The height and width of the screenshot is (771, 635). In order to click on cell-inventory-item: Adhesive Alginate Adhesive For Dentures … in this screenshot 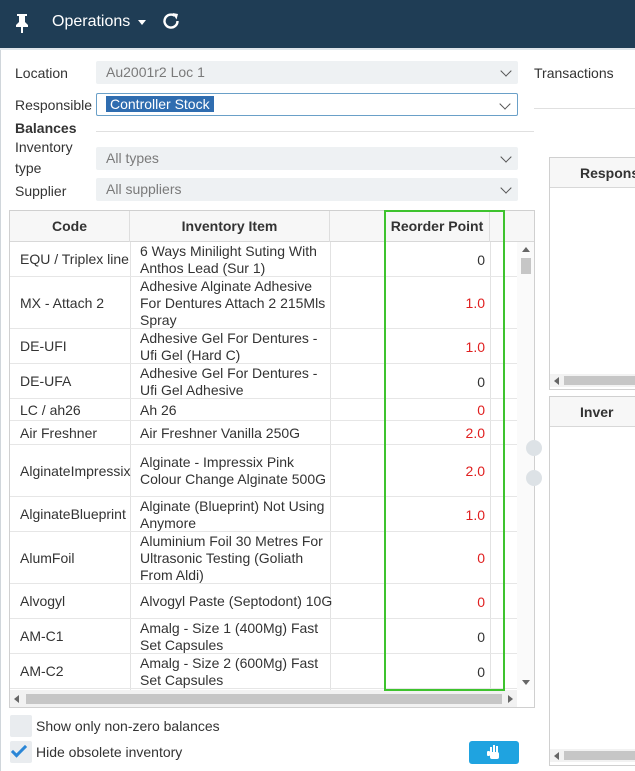, I will do `click(233, 302)`.